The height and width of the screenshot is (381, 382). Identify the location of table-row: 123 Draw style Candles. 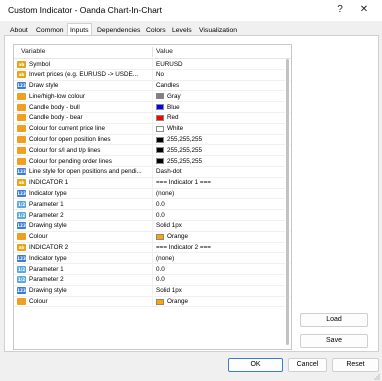
(152, 86).